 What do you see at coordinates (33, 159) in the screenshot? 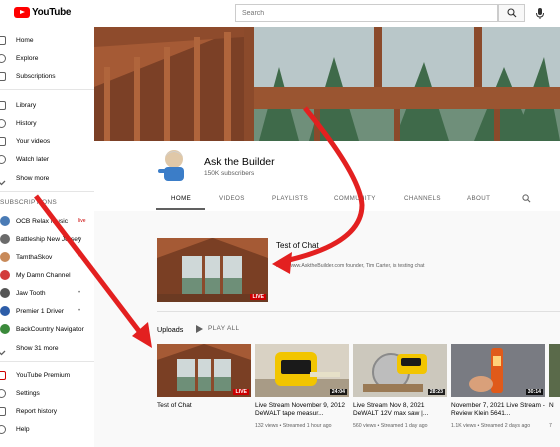
I see `sidebar-item-label: Watch later` at bounding box center [33, 159].